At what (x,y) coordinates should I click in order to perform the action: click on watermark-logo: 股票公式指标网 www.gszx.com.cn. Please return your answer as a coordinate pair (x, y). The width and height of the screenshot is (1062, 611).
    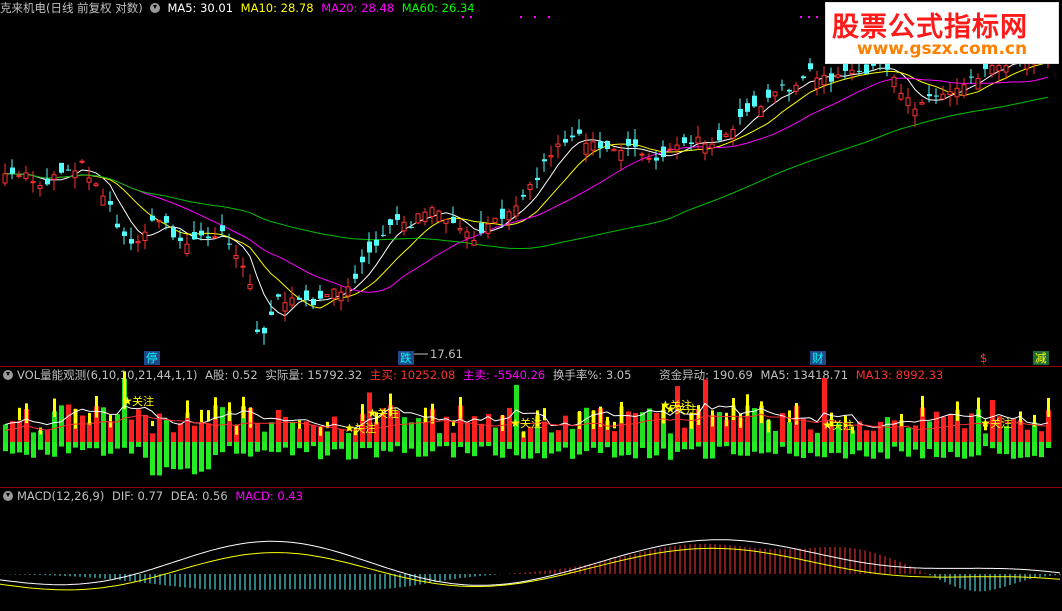
    Looking at the image, I should click on (942, 33).